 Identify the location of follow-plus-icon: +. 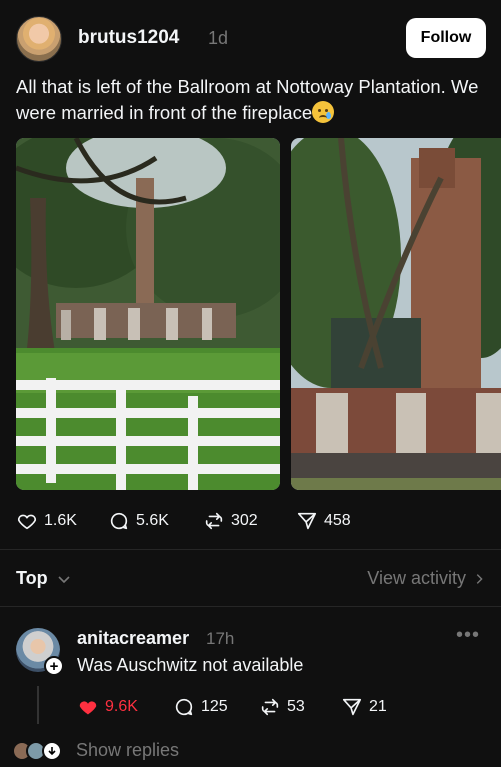
(54, 666).